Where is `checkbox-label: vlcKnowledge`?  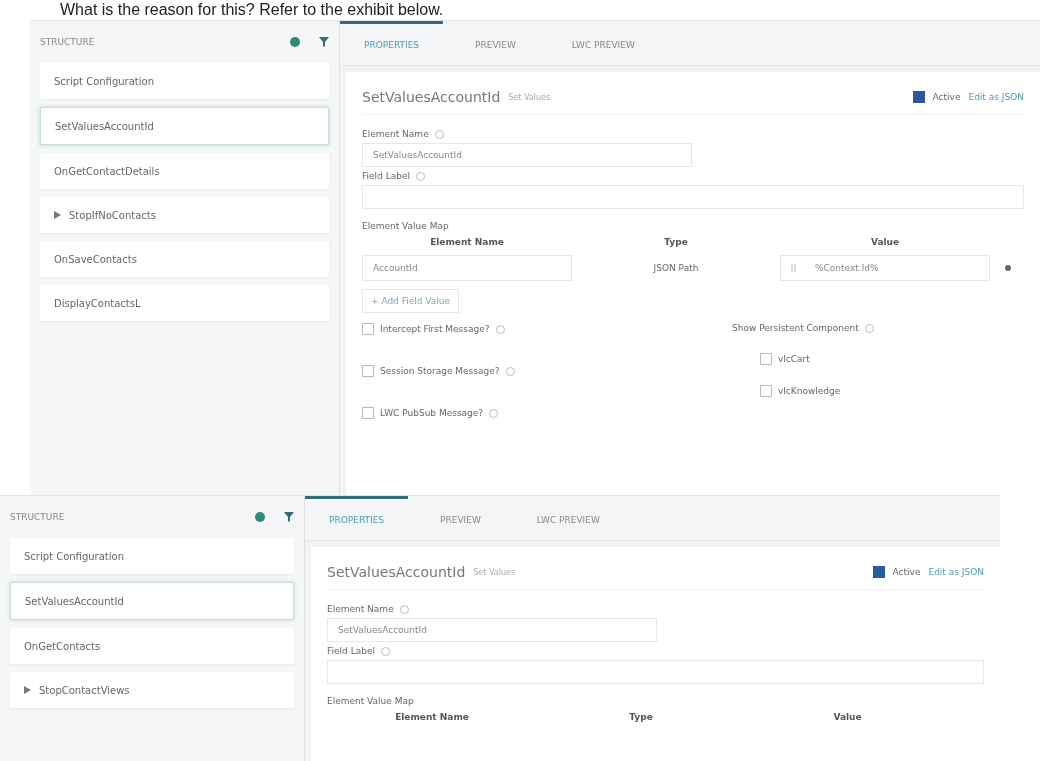
checkbox-label: vlcKnowledge is located at coordinates (809, 391).